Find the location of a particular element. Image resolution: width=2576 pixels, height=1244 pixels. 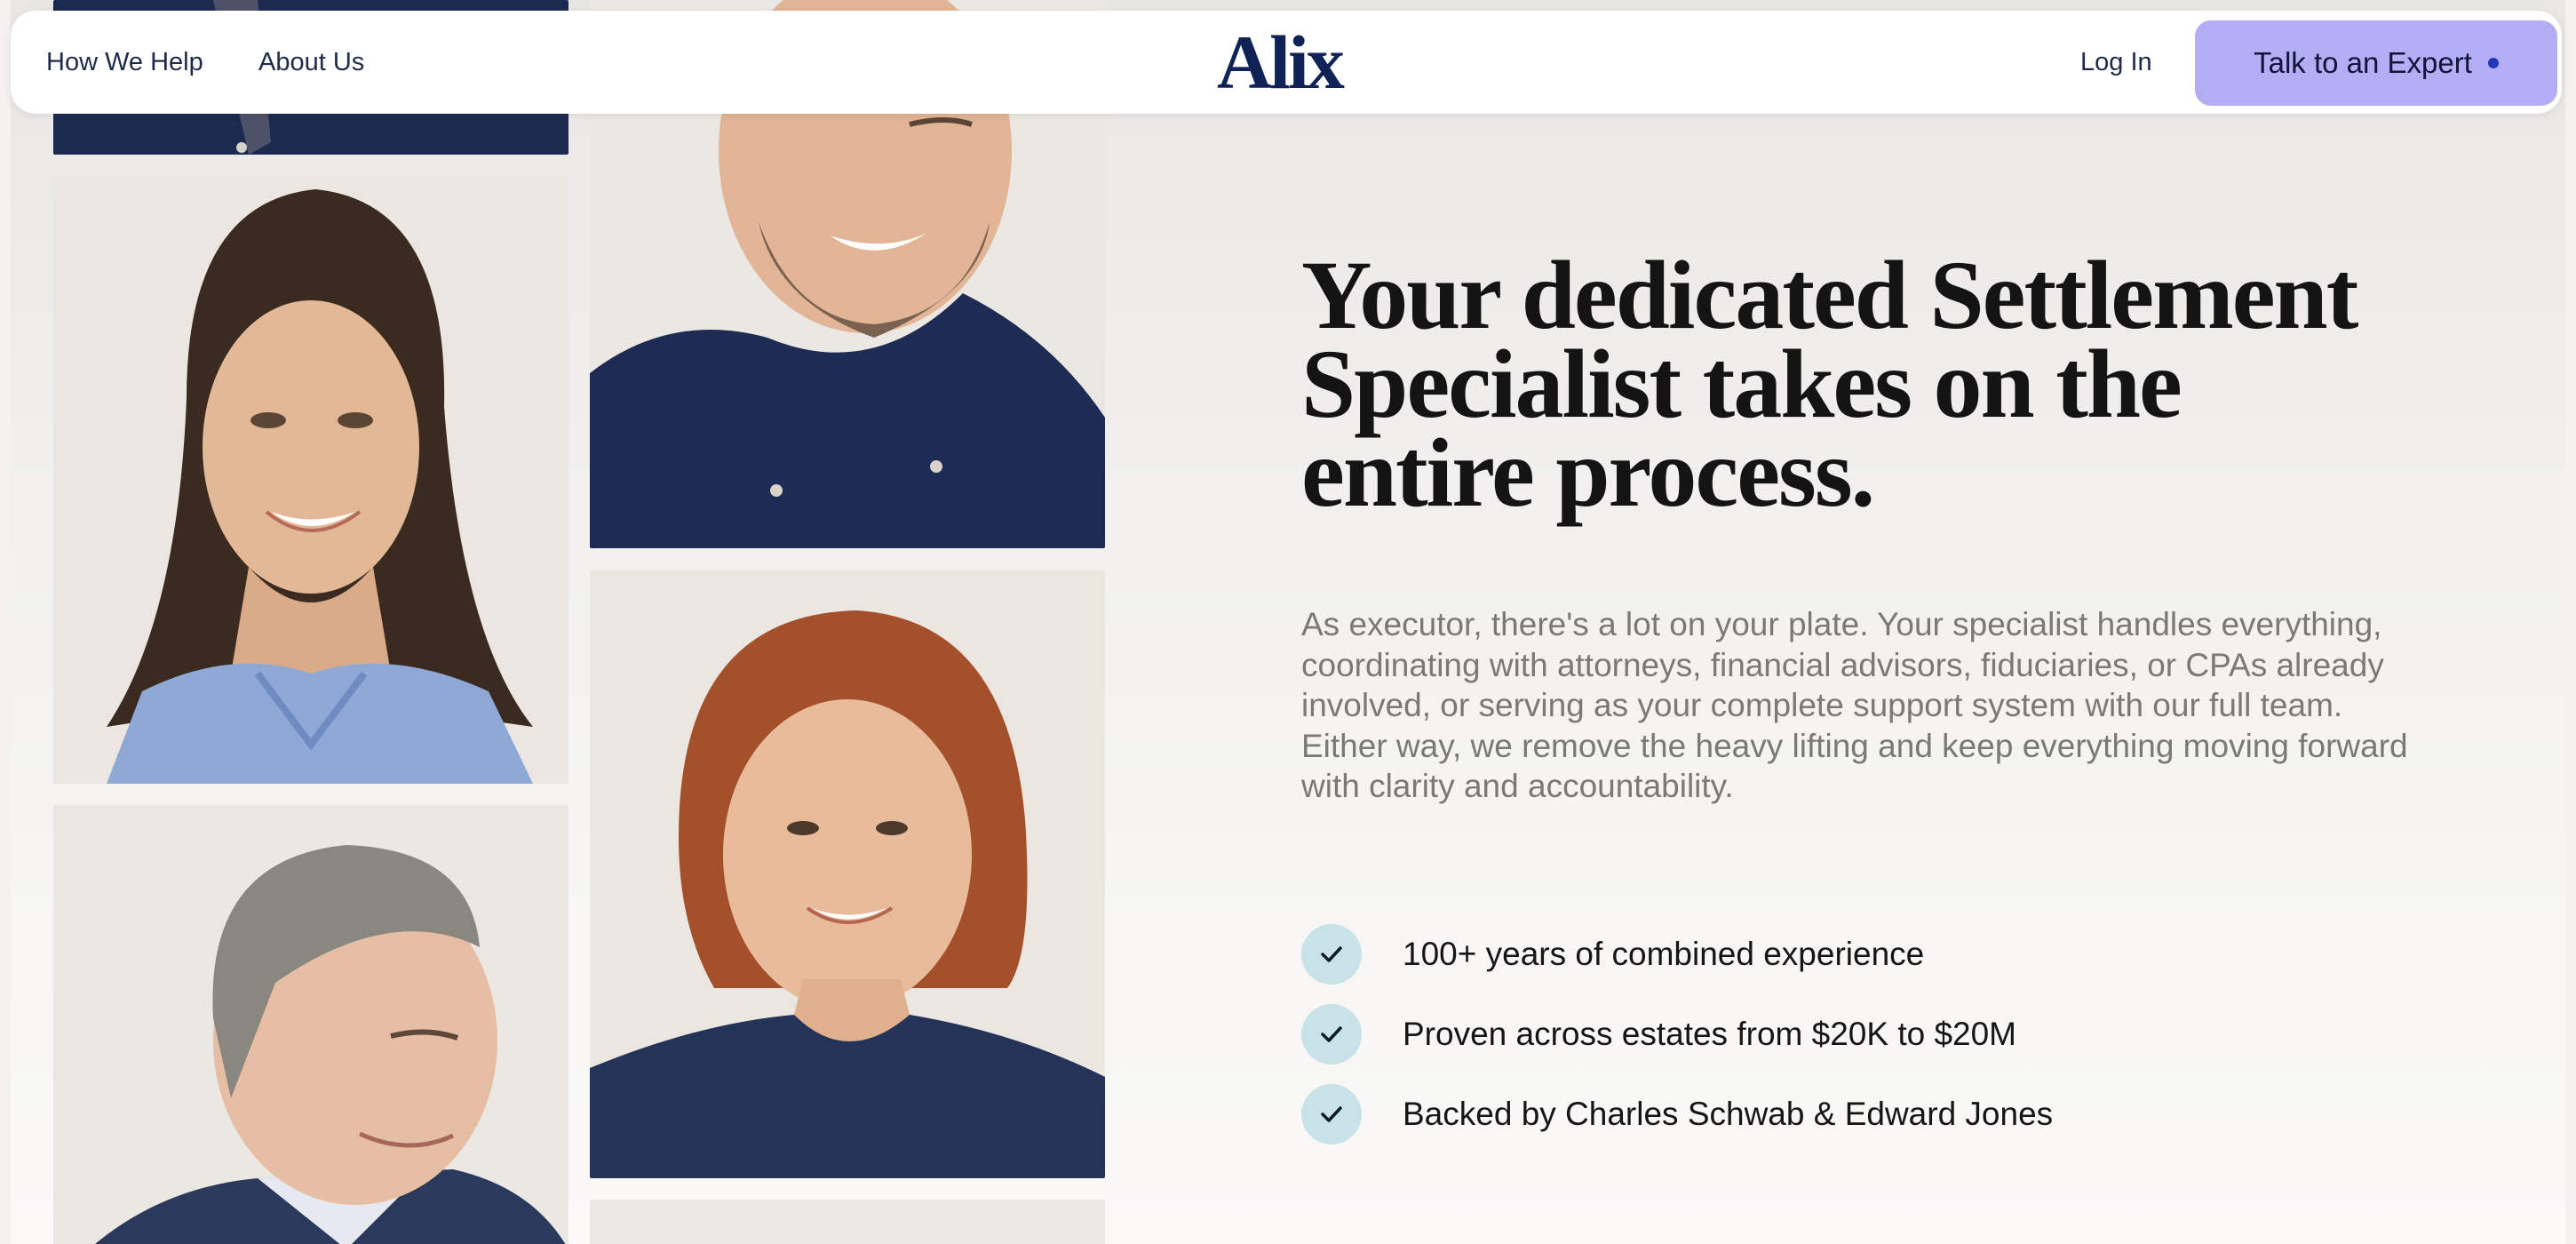

heading-line-3: entire process. is located at coordinates (1588, 473).